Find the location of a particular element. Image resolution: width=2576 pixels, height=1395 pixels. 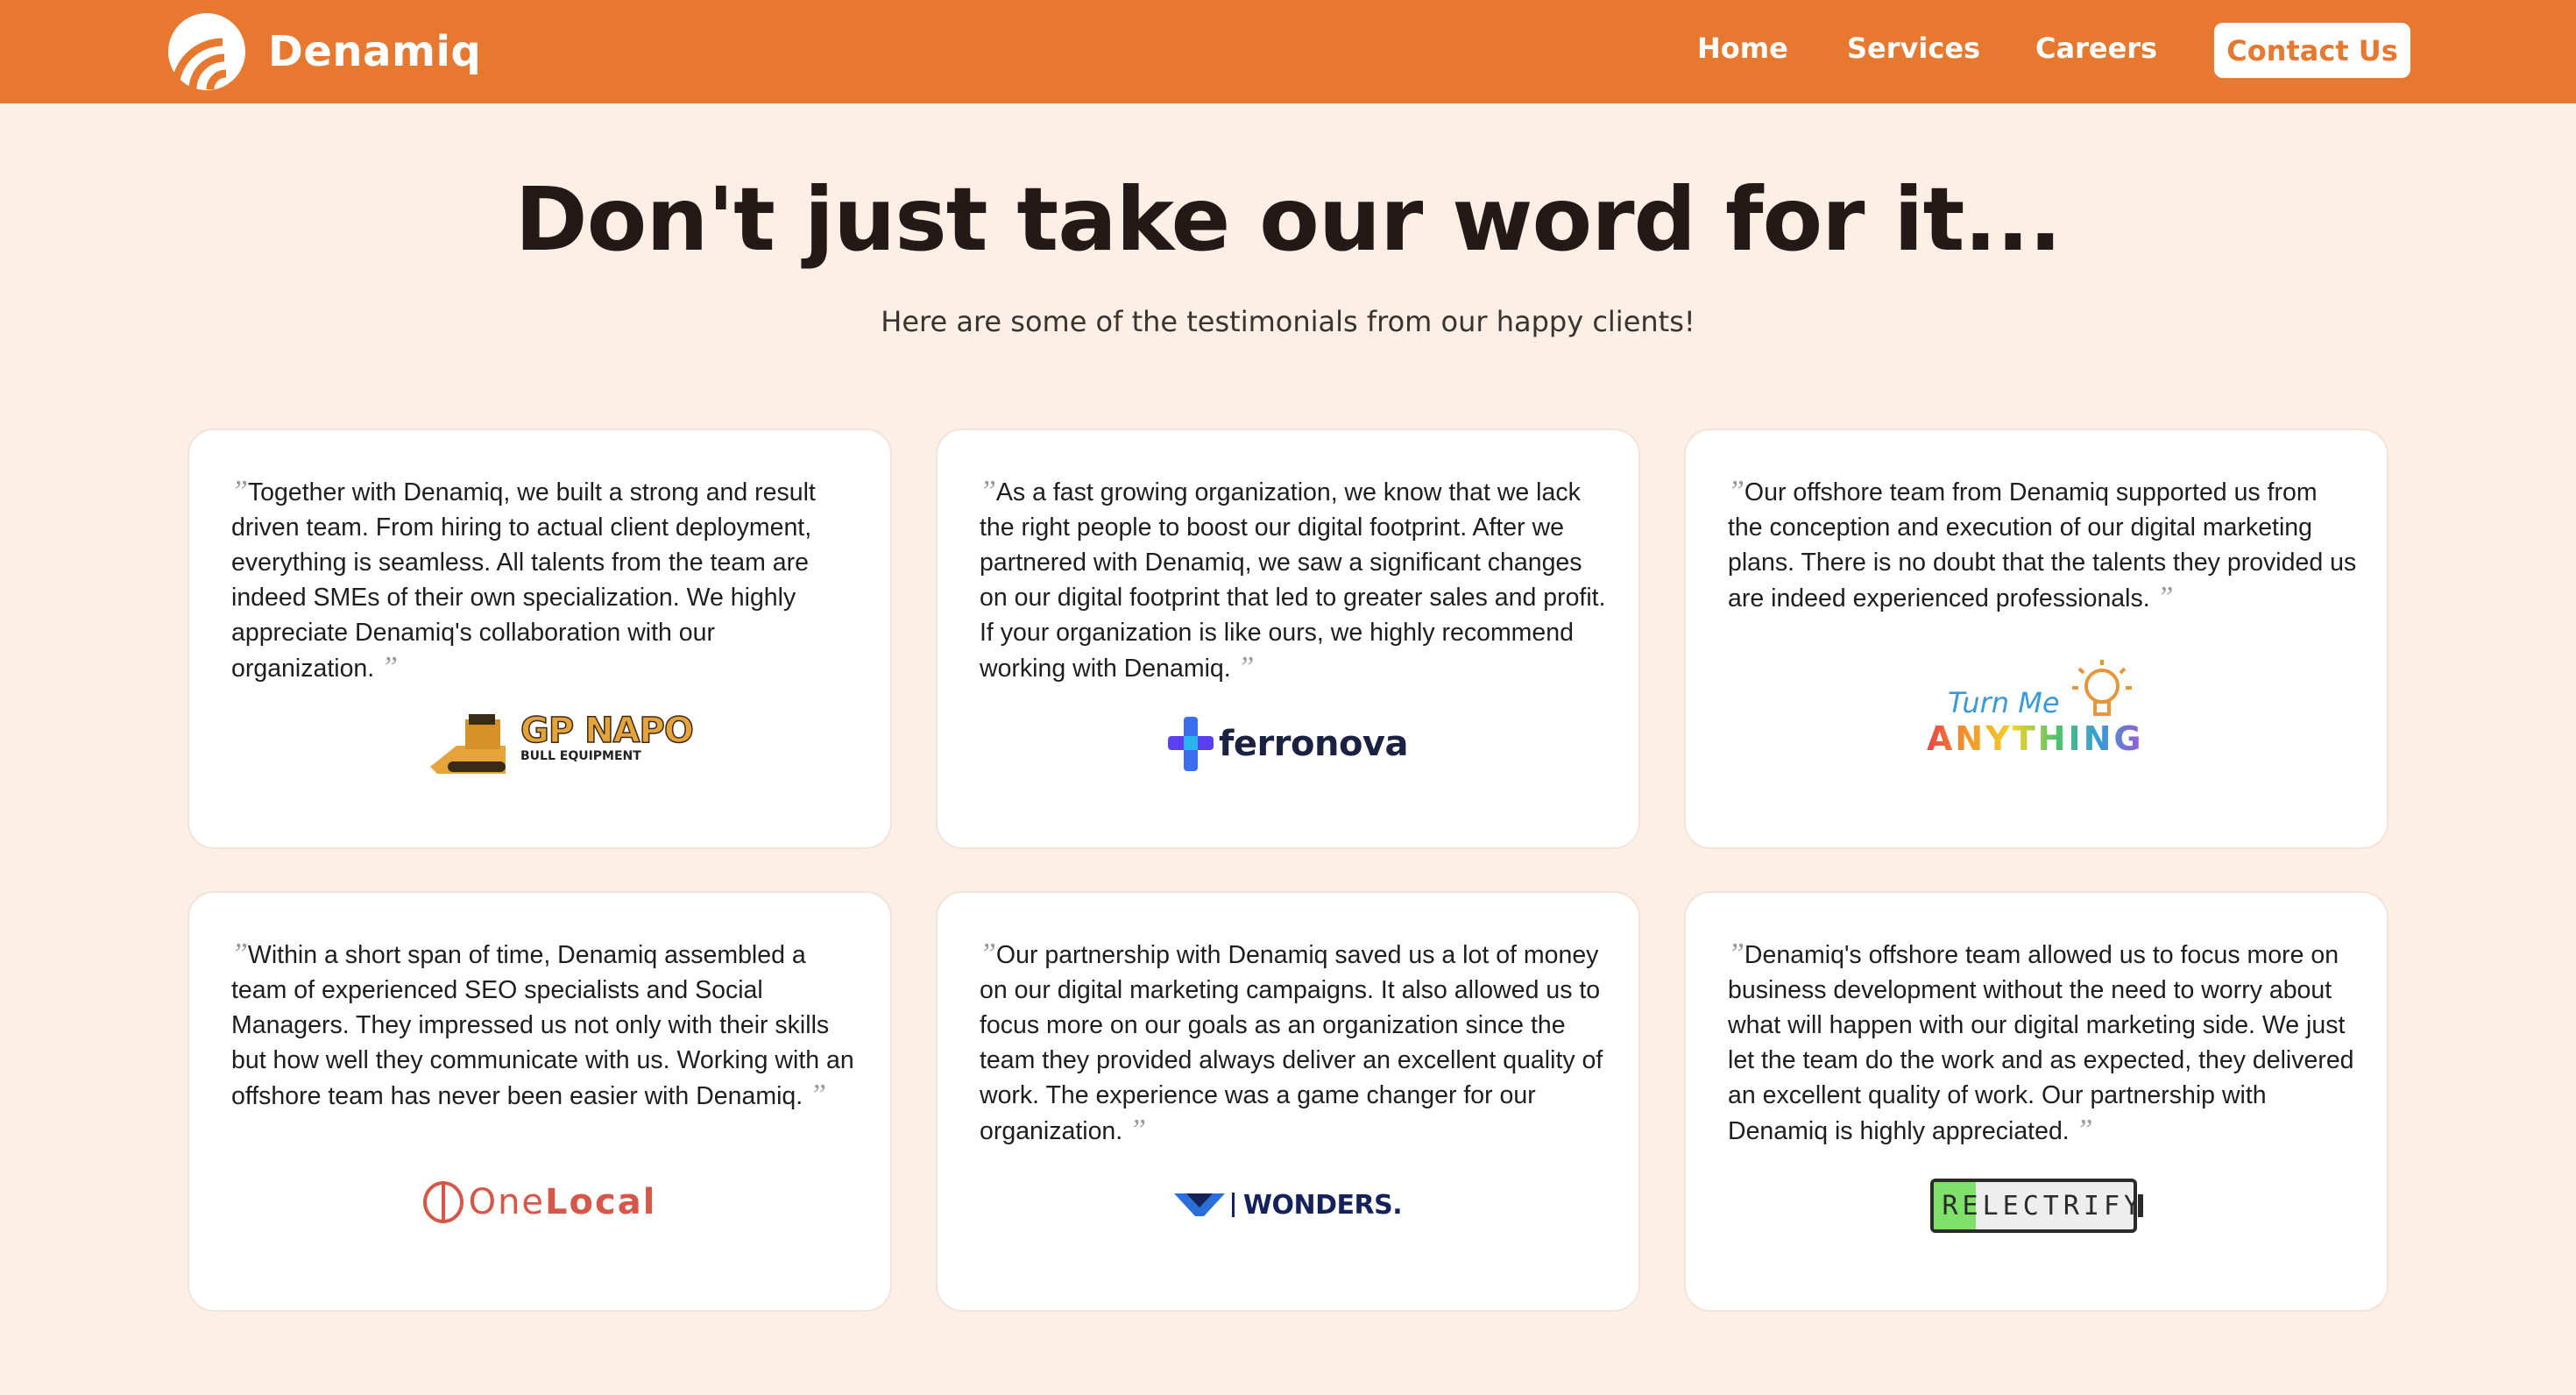

turn-me-text: Turn Me is located at coordinates (2004, 702).